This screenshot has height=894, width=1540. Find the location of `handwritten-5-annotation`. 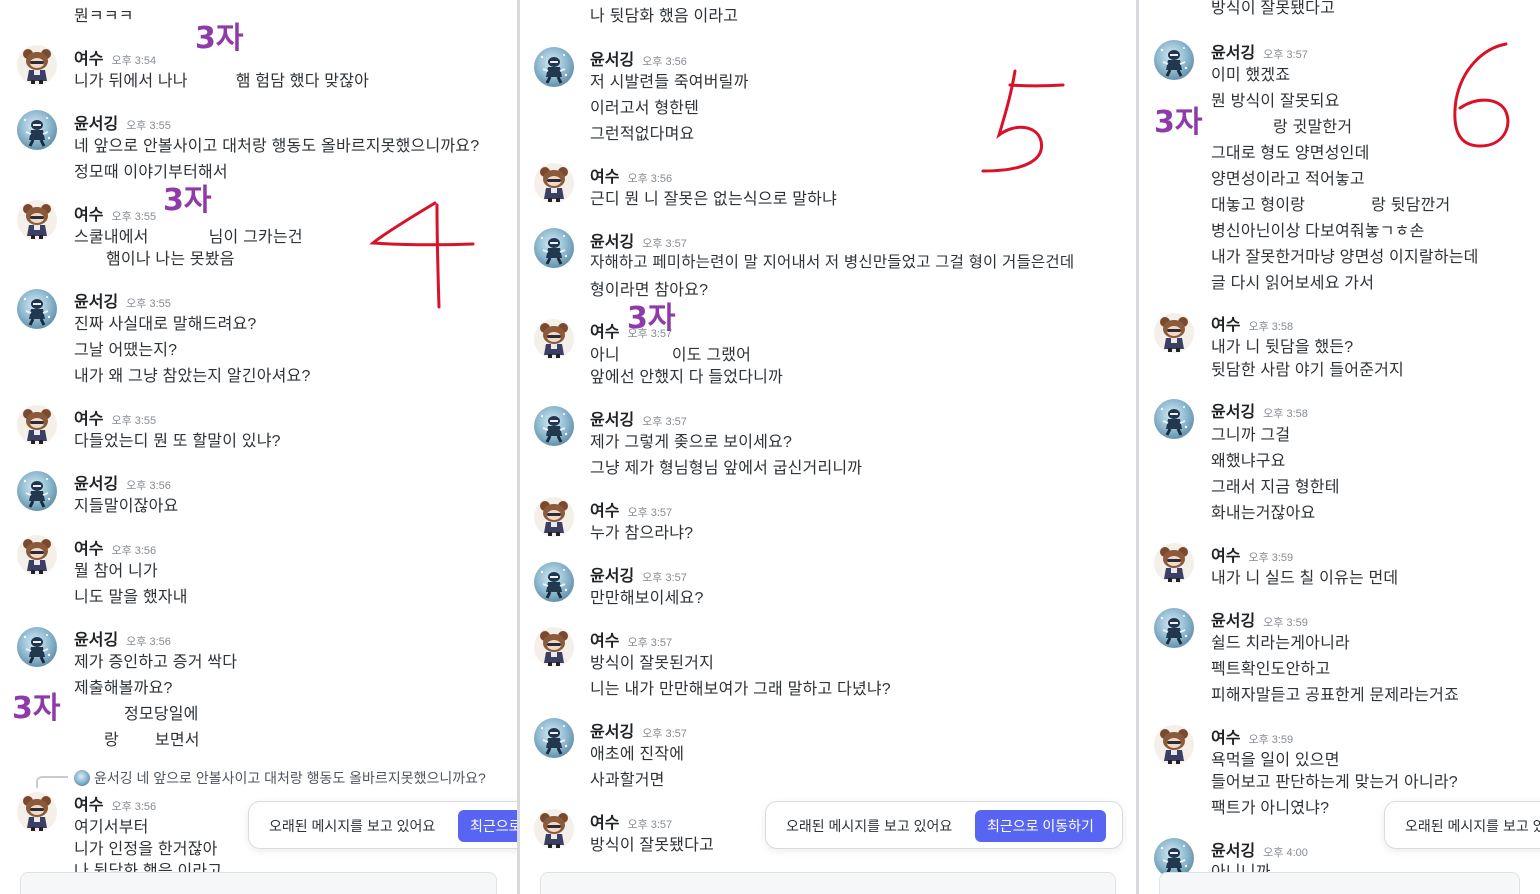

handwritten-5-annotation is located at coordinates (1023, 121).